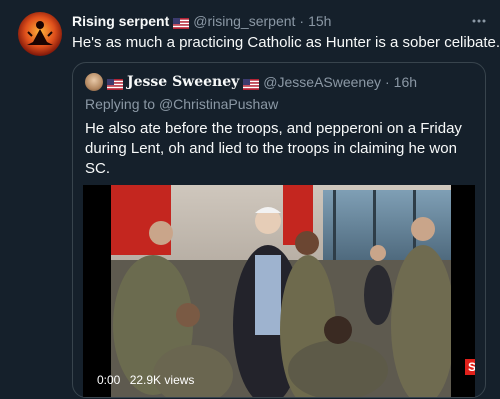  I want to click on replying-to-line: Replying to @ChristinaPushaw, so click(181, 104).